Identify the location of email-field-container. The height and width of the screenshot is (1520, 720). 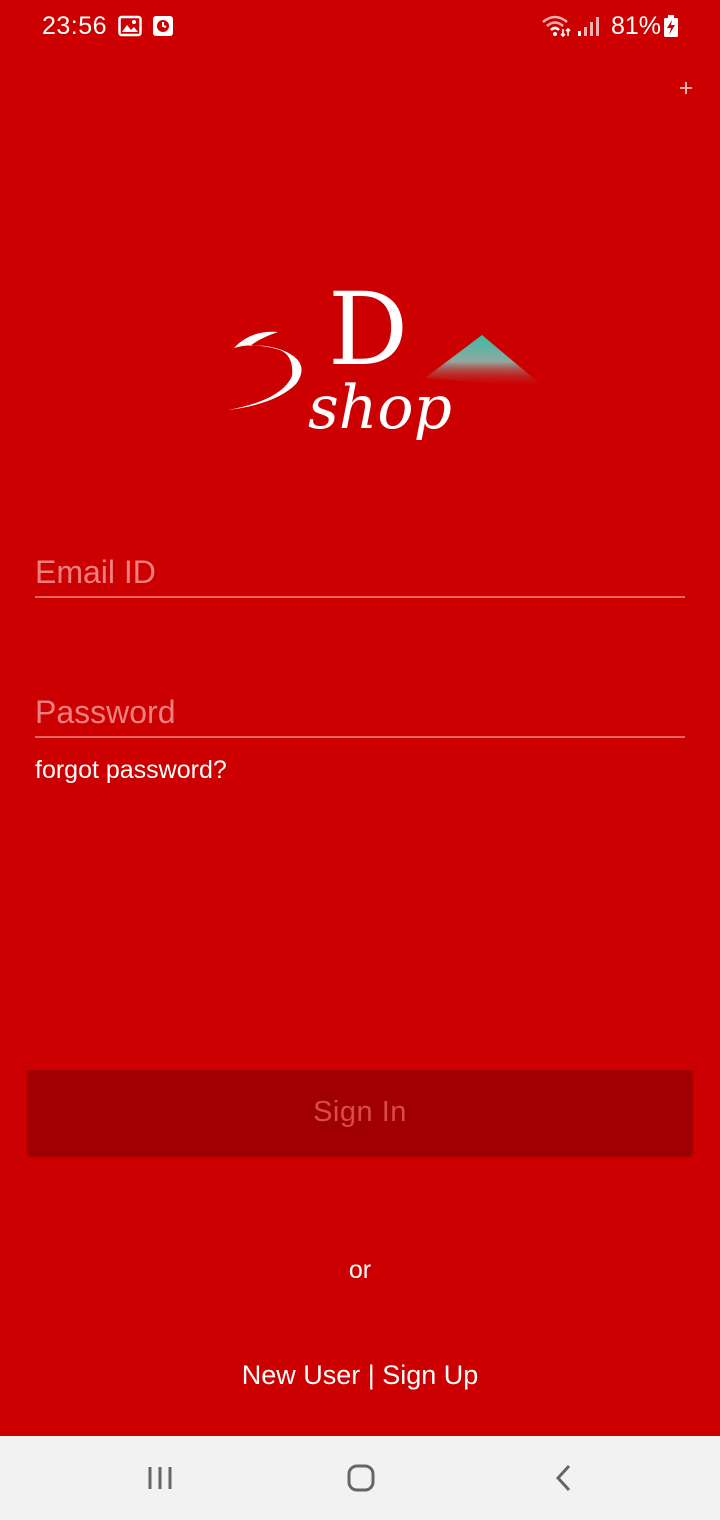
(360, 569).